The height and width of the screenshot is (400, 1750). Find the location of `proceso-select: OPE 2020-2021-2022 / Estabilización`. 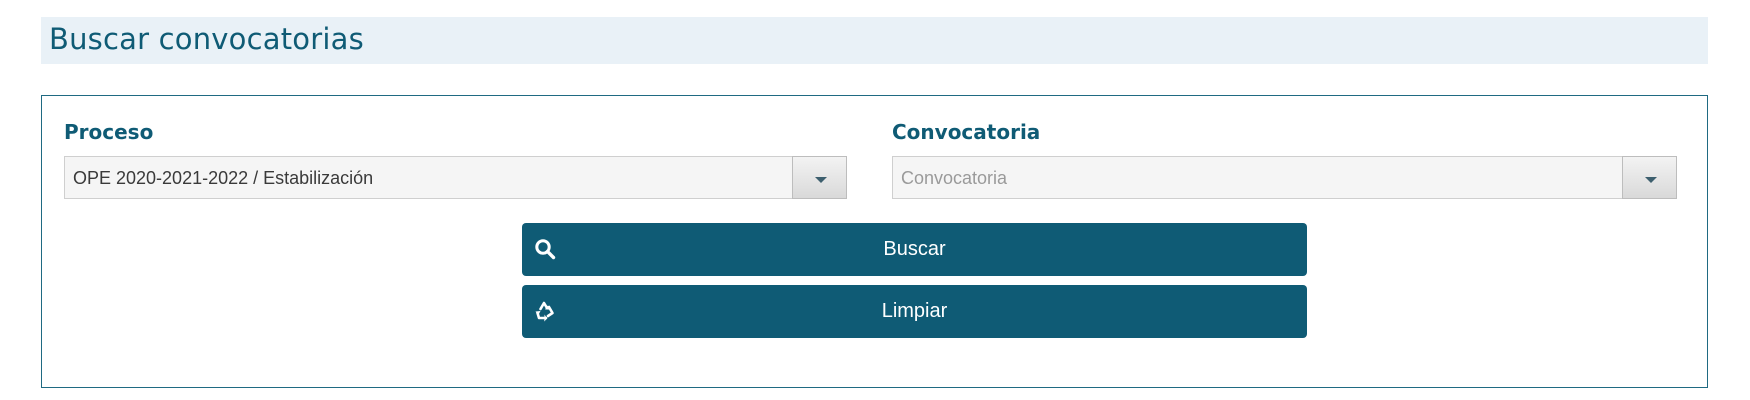

proceso-select: OPE 2020-2021-2022 / Estabilización is located at coordinates (455, 177).